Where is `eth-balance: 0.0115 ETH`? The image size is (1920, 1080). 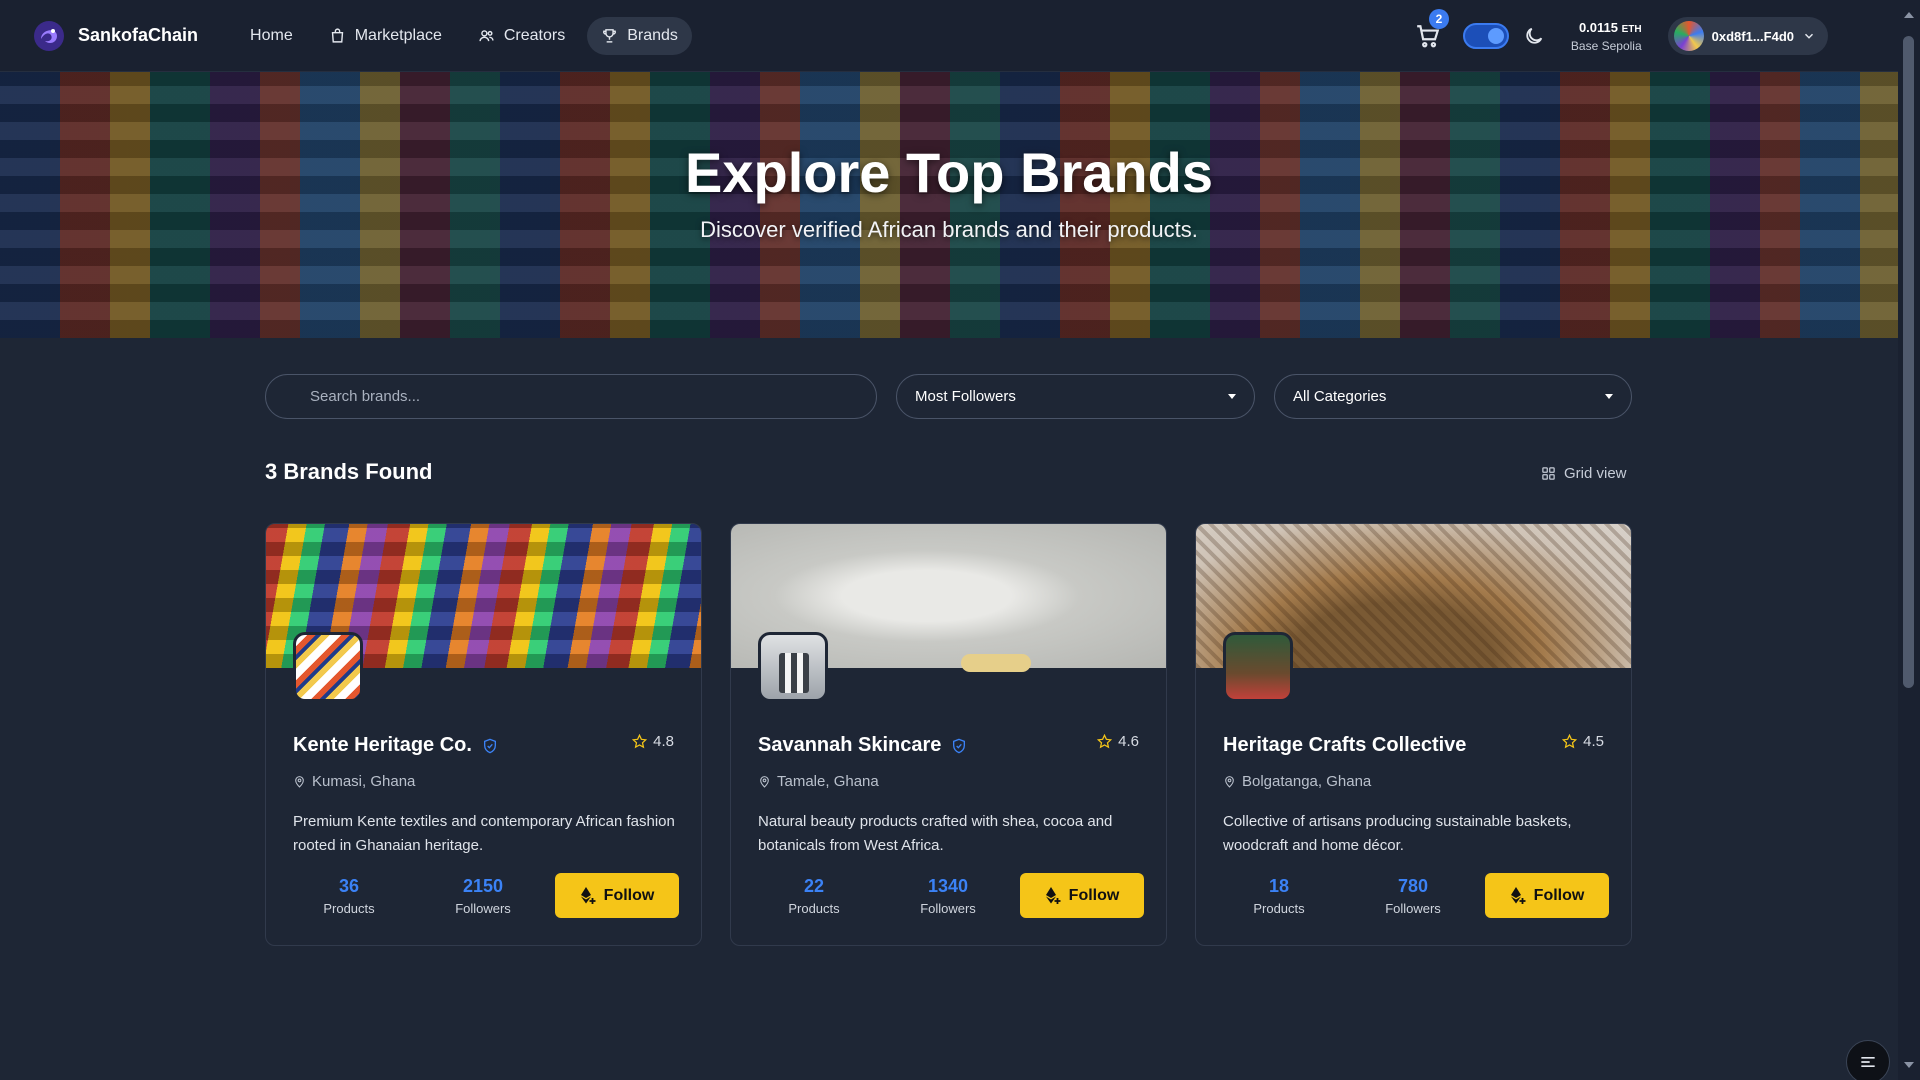
eth-balance: 0.0115 ETH is located at coordinates (1610, 27).